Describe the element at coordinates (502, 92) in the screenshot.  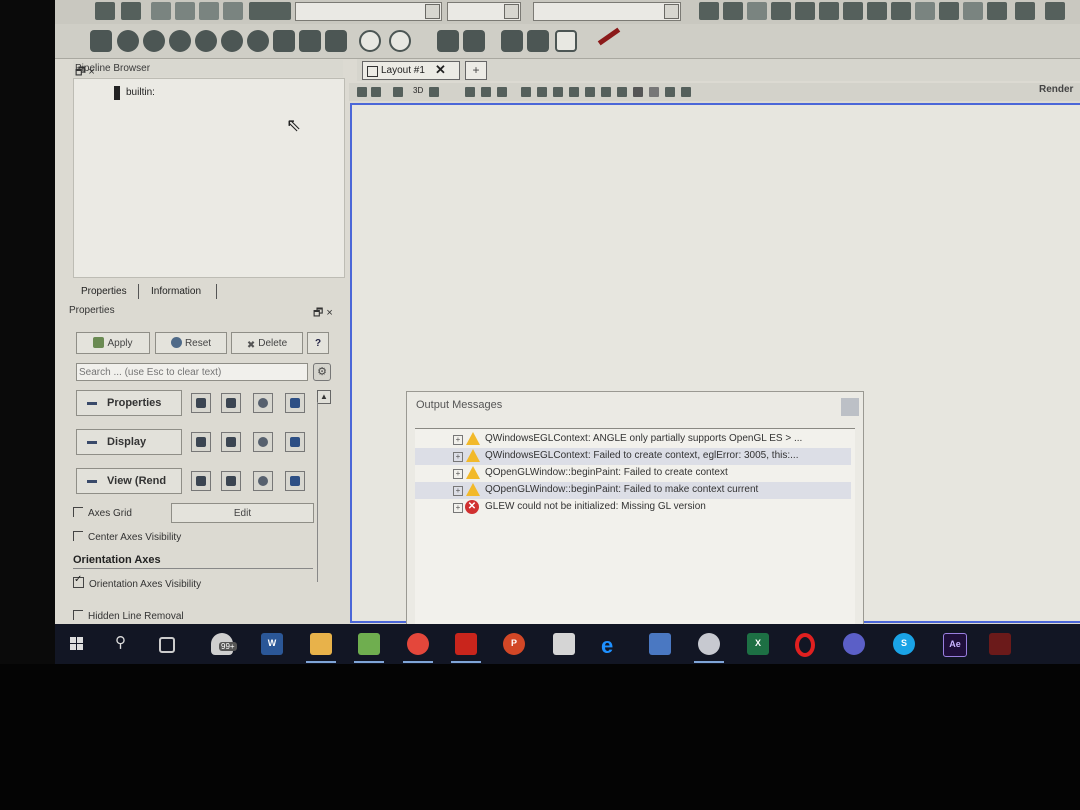
I see `select-frustum-icon` at that location.